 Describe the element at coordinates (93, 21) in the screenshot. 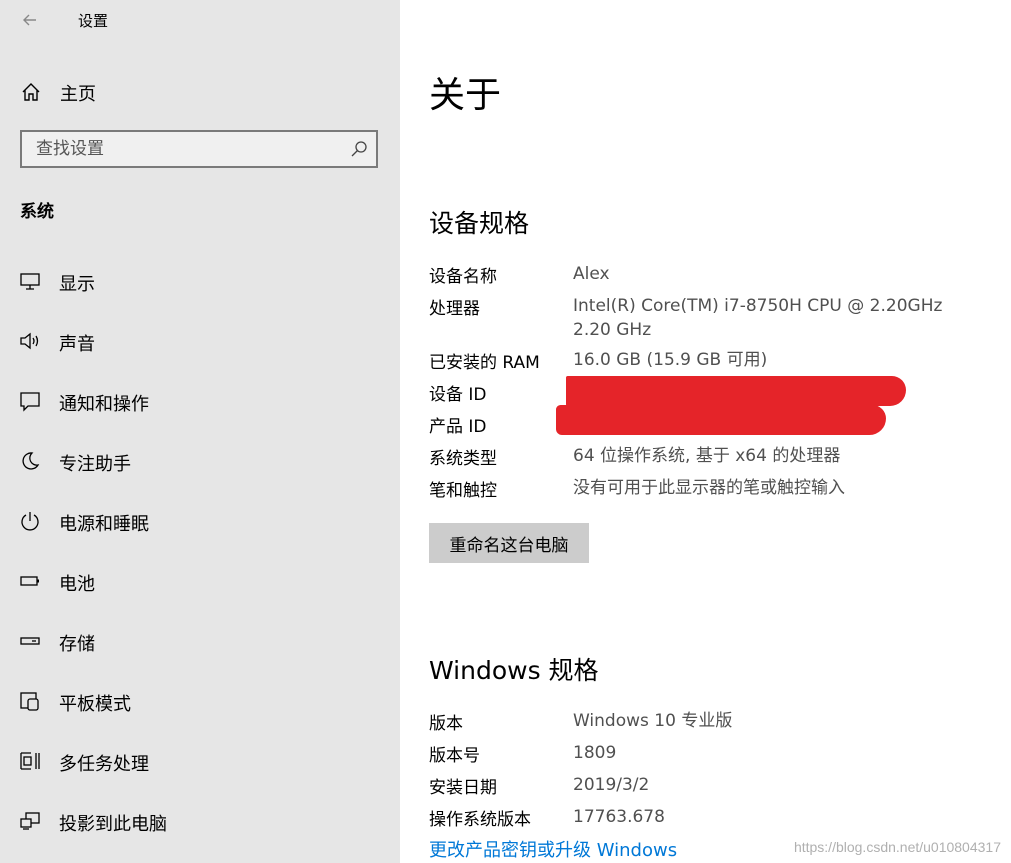

I see `app-title: 设置` at that location.